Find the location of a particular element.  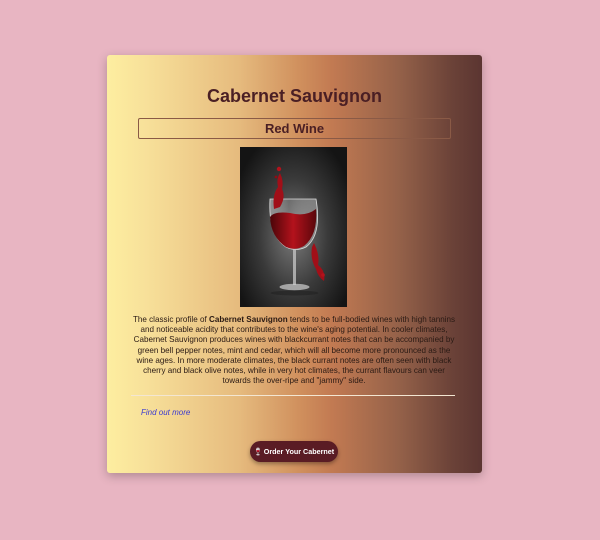

order-button: 🍷Order Your Cabernet is located at coordinates (294, 451).